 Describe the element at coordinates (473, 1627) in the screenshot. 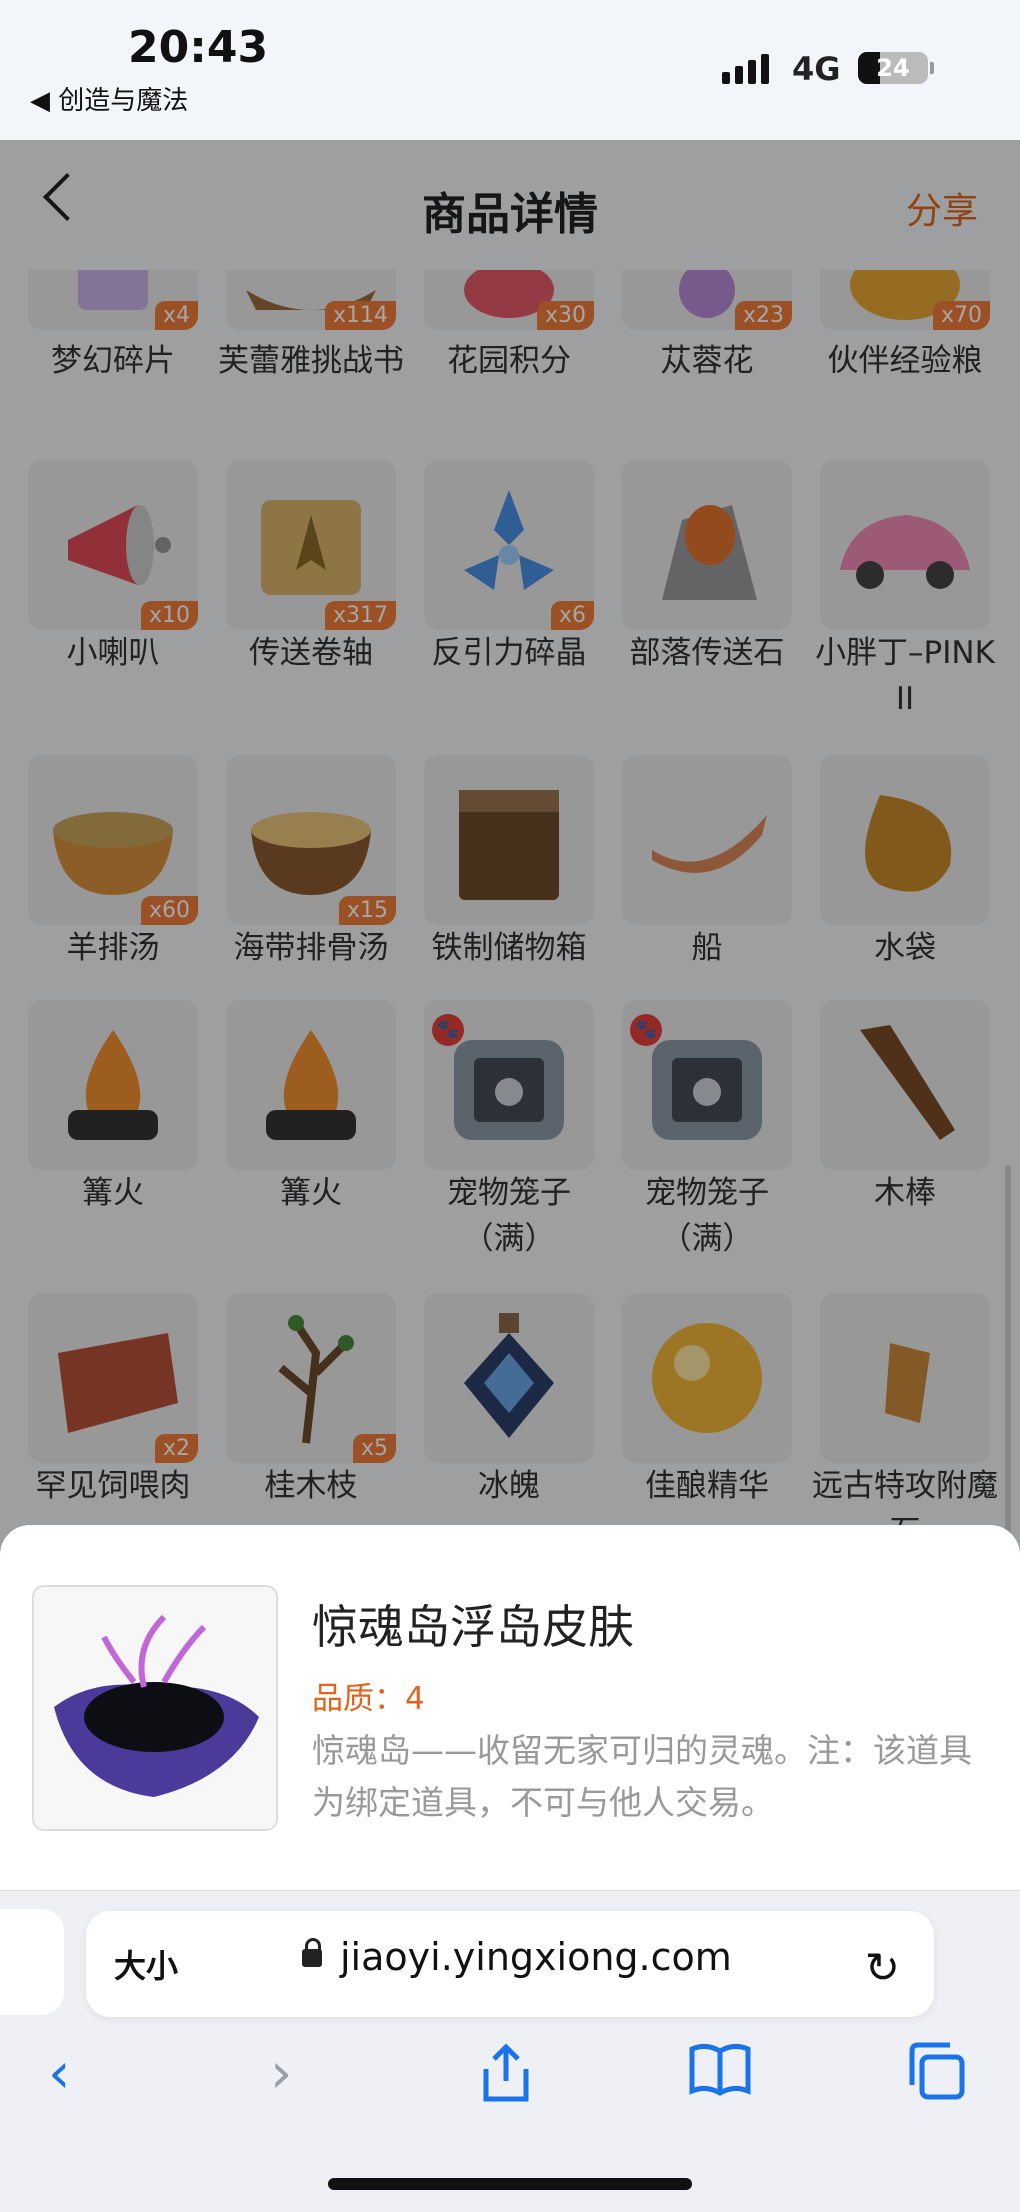

I see `item-detail-title: 惊魂岛浮岛皮肤` at that location.